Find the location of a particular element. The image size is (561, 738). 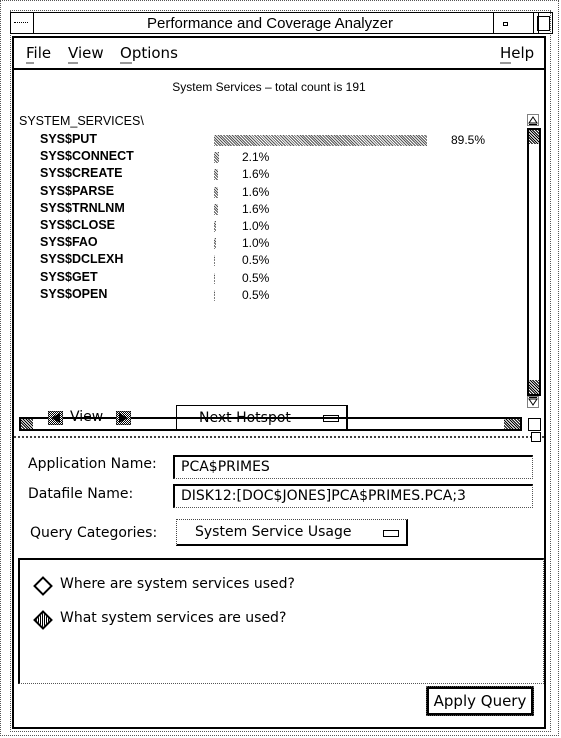

scroll-left-icon is located at coordinates (27, 424).